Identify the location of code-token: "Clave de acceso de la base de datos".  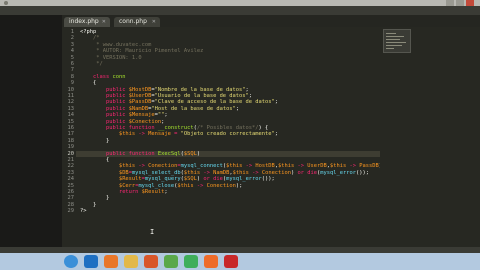
(214, 102).